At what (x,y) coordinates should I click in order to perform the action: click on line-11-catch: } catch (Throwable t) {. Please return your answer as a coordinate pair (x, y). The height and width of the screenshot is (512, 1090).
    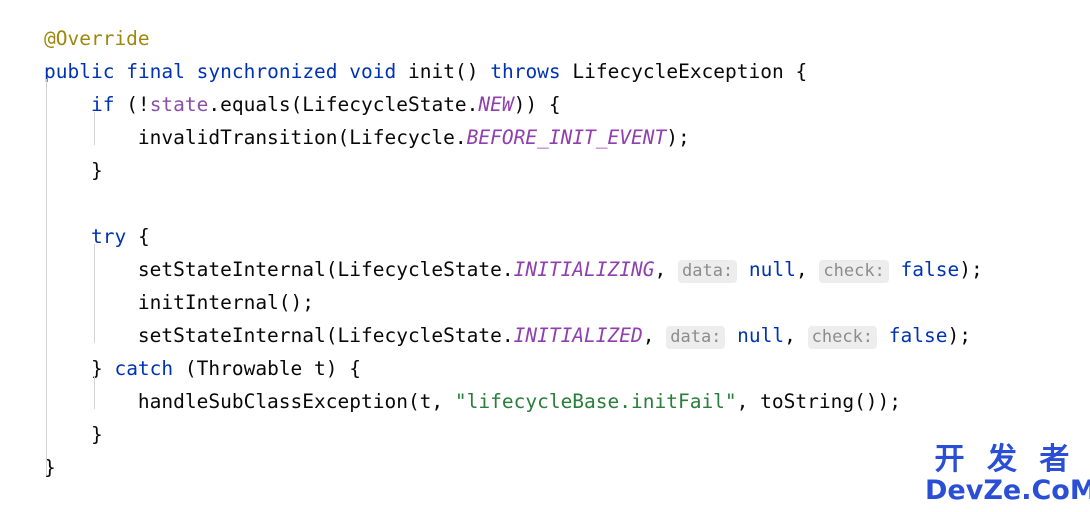
    Looking at the image, I should click on (564, 368).